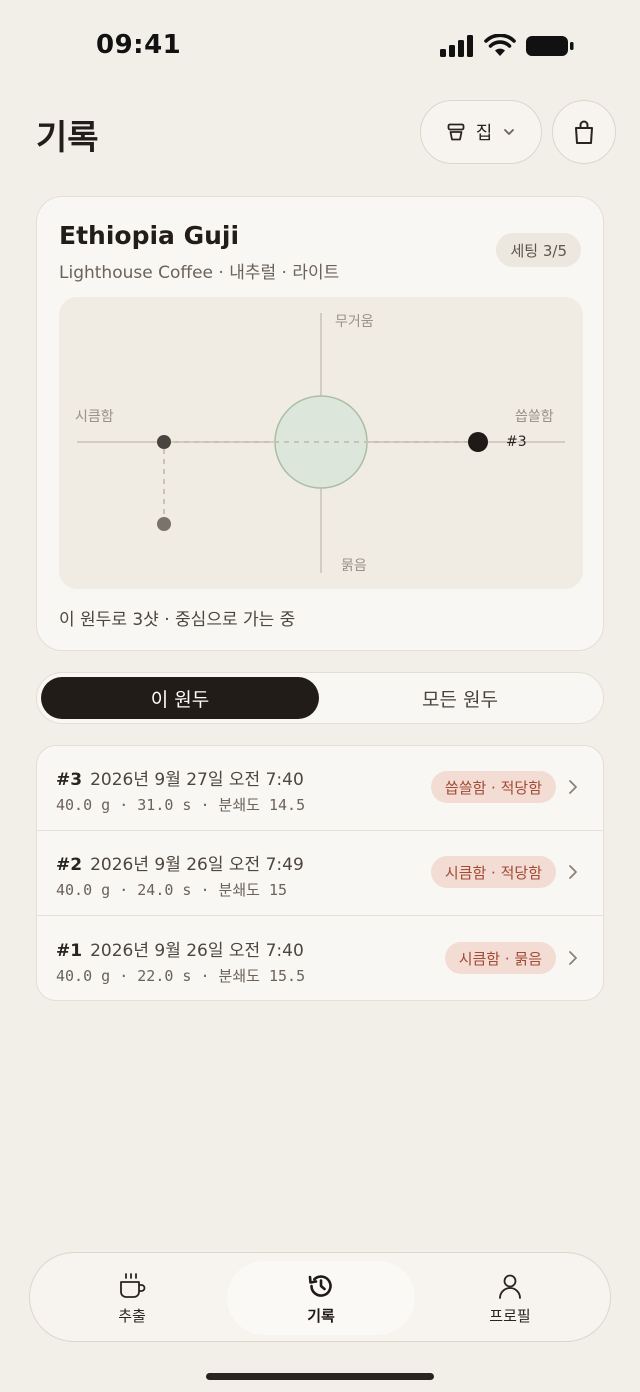 The height and width of the screenshot is (1392, 640). What do you see at coordinates (354, 322) in the screenshot?
I see `axis-label-top: 무거움` at bounding box center [354, 322].